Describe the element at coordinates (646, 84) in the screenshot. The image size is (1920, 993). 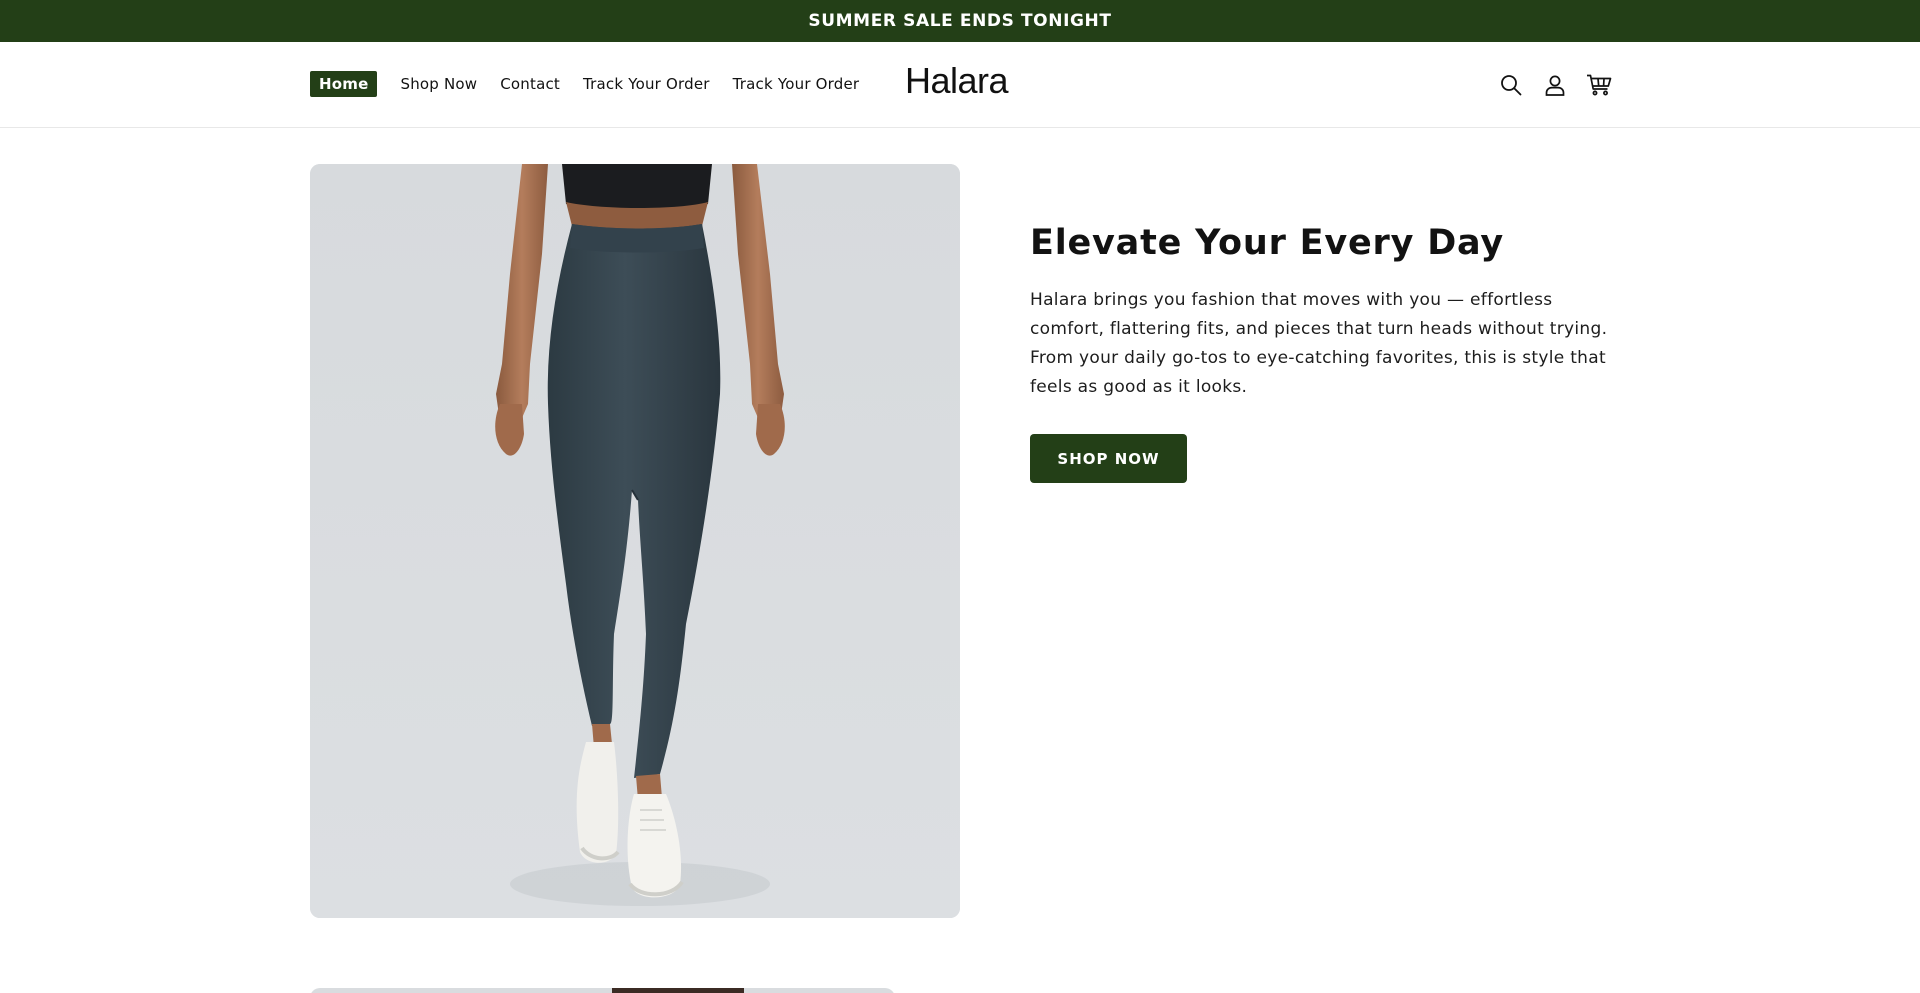
I see `nav-item-track-order: Track Your Order` at that location.